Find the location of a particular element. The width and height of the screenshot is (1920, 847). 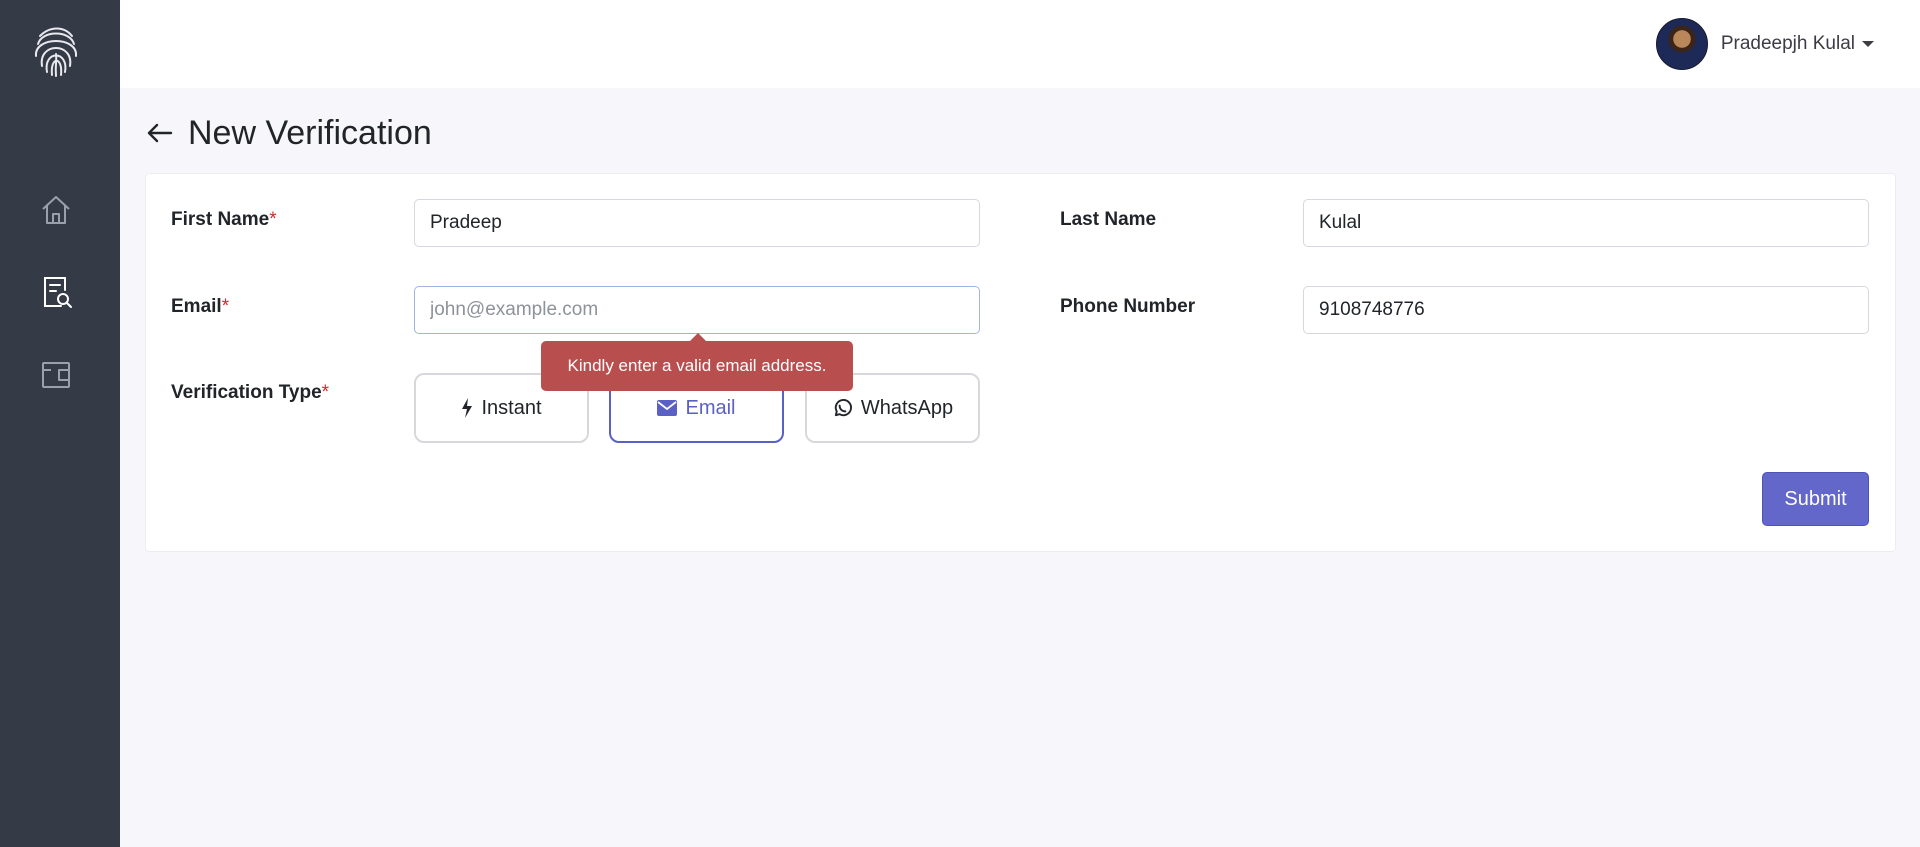

verification-type-label-text: Verification Type is located at coordinates (246, 392).